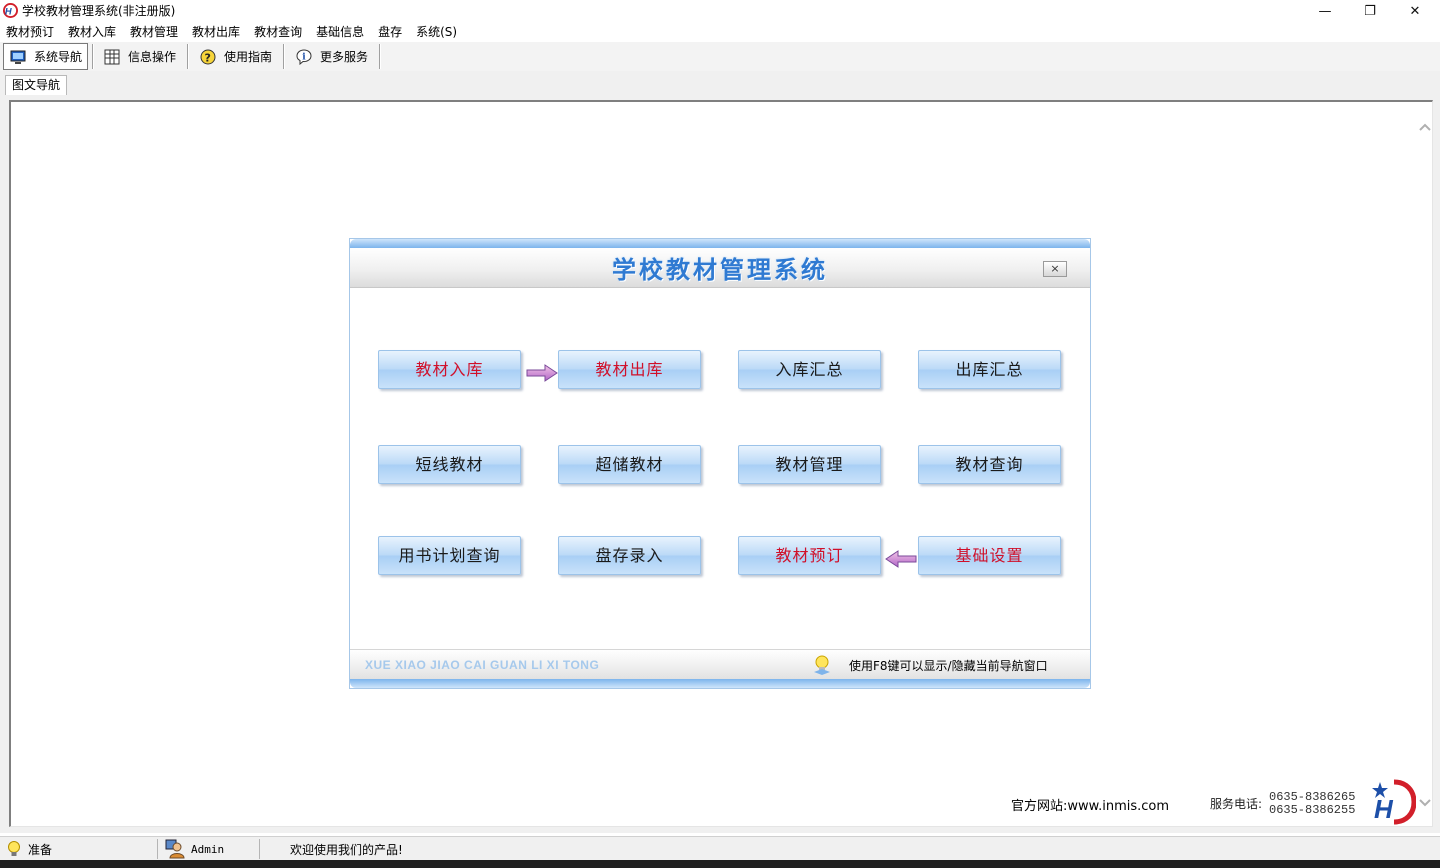 Image resolution: width=1440 pixels, height=868 pixels. Describe the element at coordinates (175, 849) in the screenshot. I see `user-icon` at that location.